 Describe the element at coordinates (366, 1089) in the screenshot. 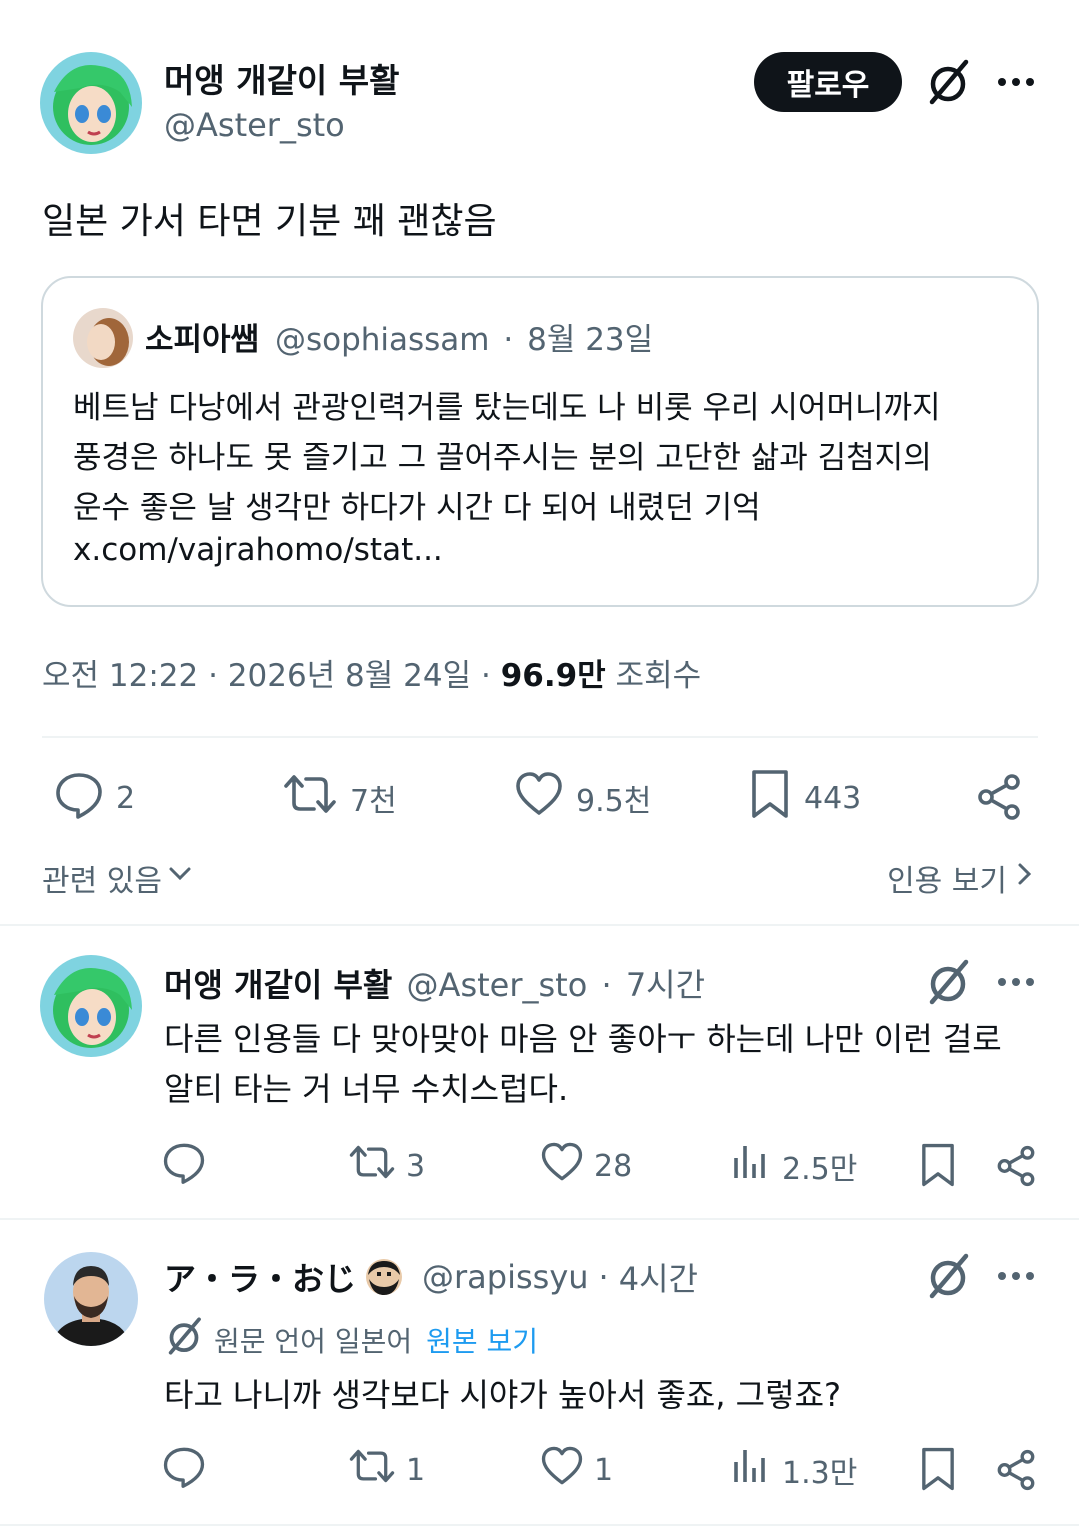

I see `reply-text-line: 알티 타는 거 너무 수치스럽다.` at that location.